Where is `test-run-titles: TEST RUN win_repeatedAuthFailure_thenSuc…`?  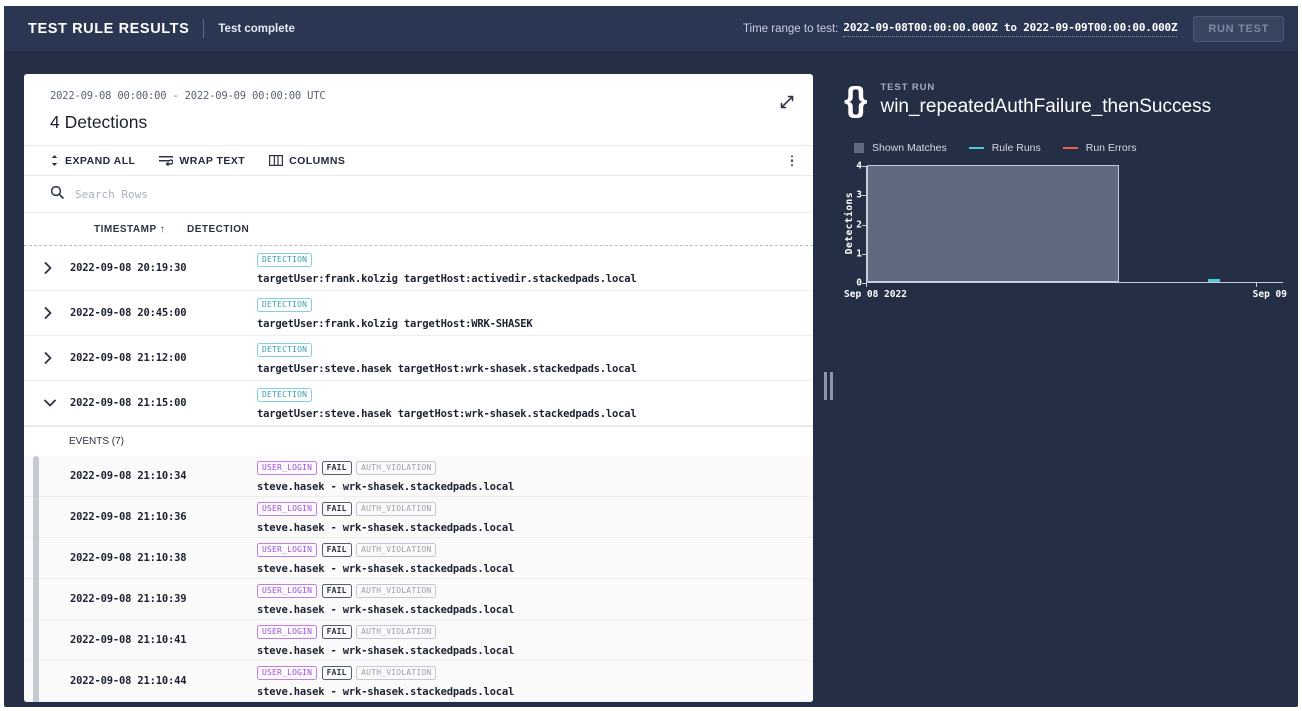 test-run-titles: TEST RUN win_repeatedAuthFailure_thenSuc… is located at coordinates (1045, 100).